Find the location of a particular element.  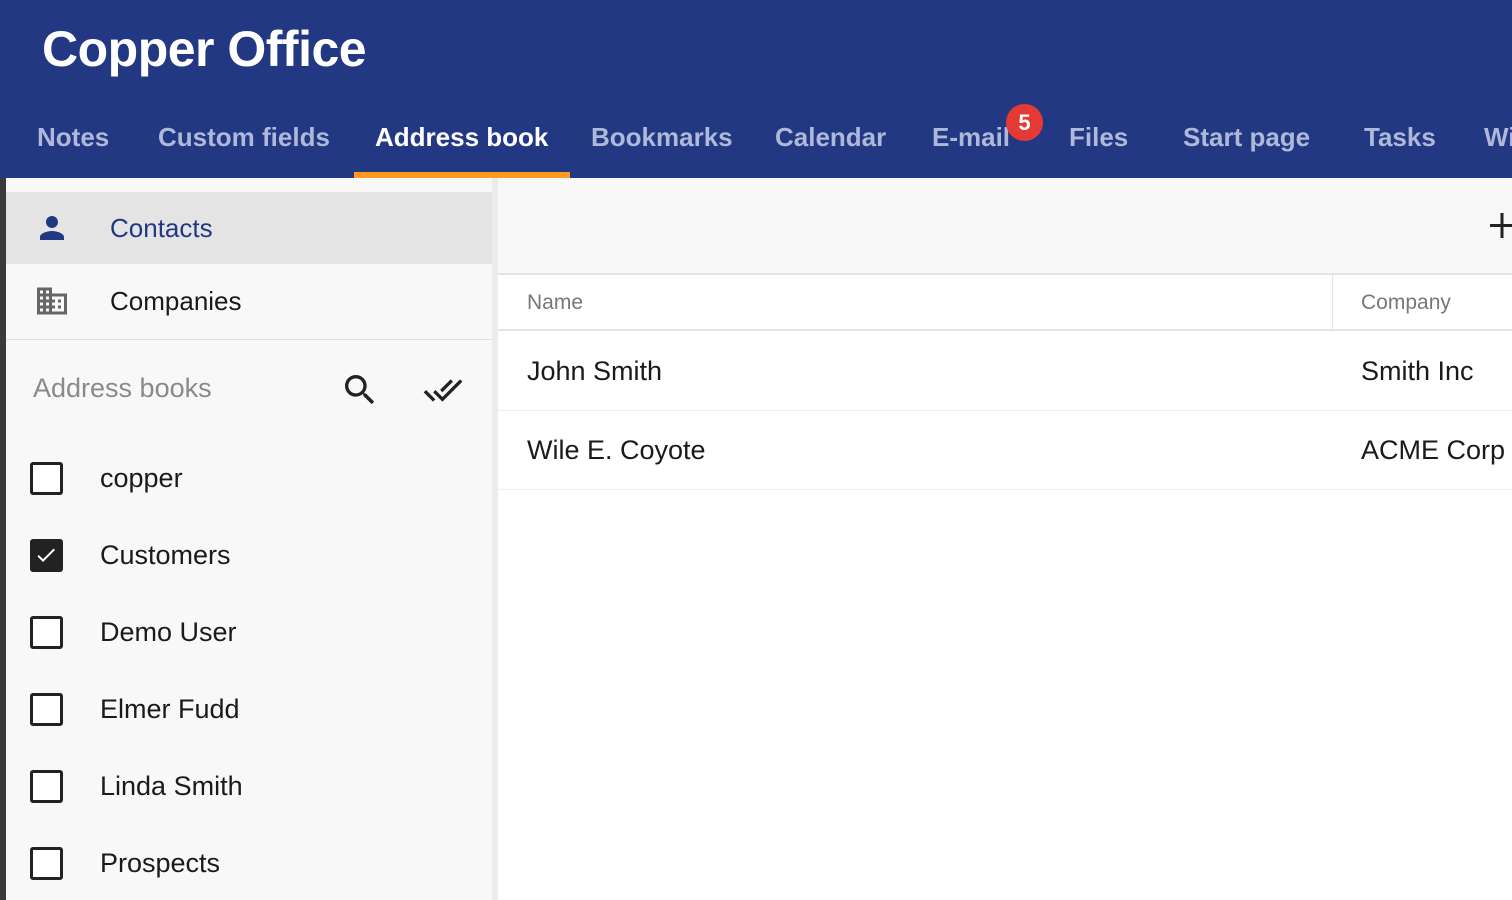

contact-company: ACME Corp is located at coordinates (1433, 450).